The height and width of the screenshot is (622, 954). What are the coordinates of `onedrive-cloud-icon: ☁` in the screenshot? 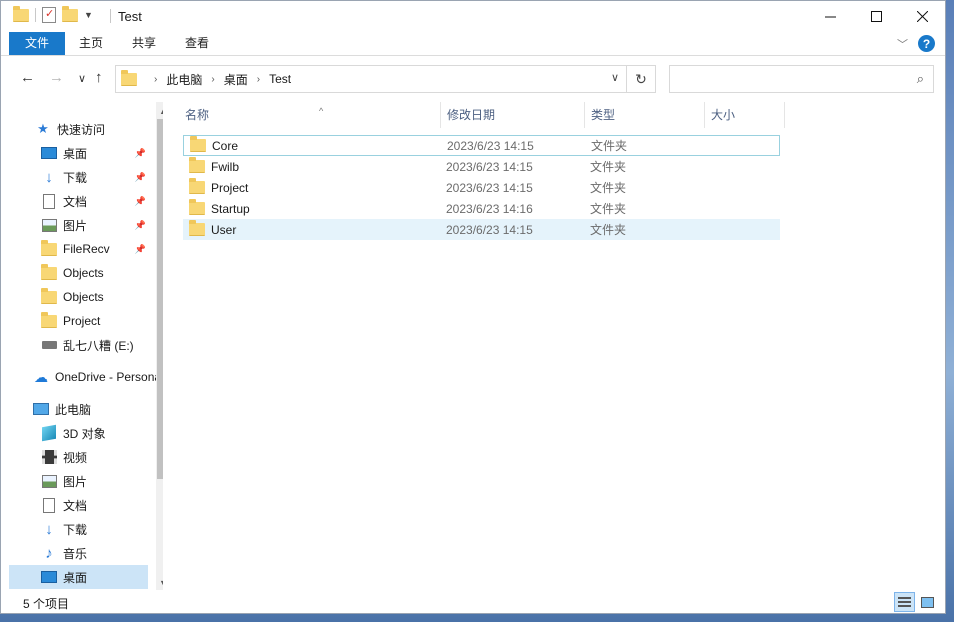 It's located at (41, 376).